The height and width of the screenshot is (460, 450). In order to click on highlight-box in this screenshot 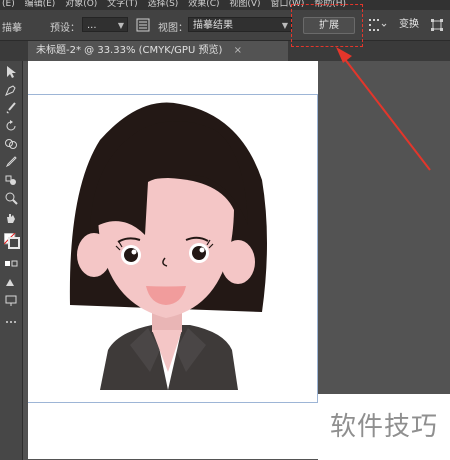, I will do `click(327, 25)`.